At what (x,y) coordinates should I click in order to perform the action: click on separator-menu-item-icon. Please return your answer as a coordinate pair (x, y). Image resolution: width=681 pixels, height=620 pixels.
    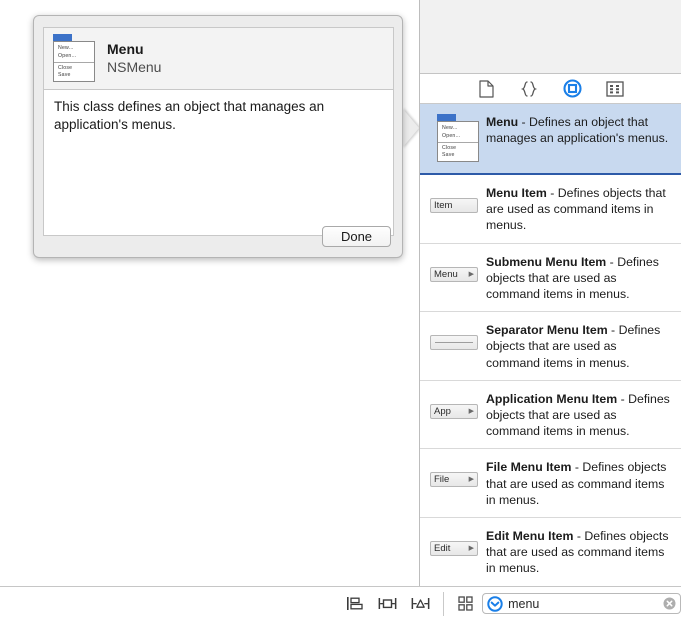
    Looking at the image, I should click on (454, 343).